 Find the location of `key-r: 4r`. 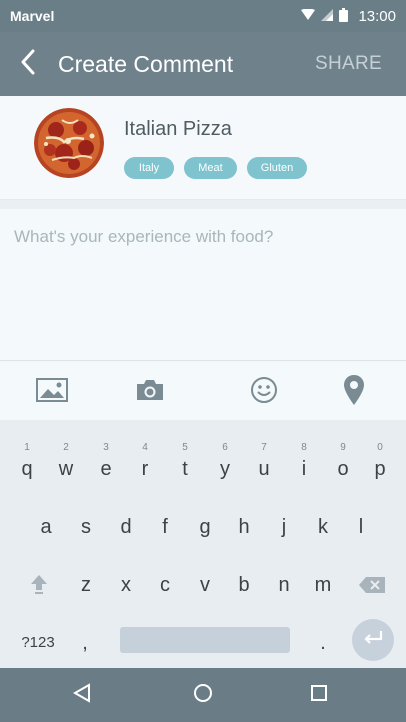

key-r: 4r is located at coordinates (145, 462).